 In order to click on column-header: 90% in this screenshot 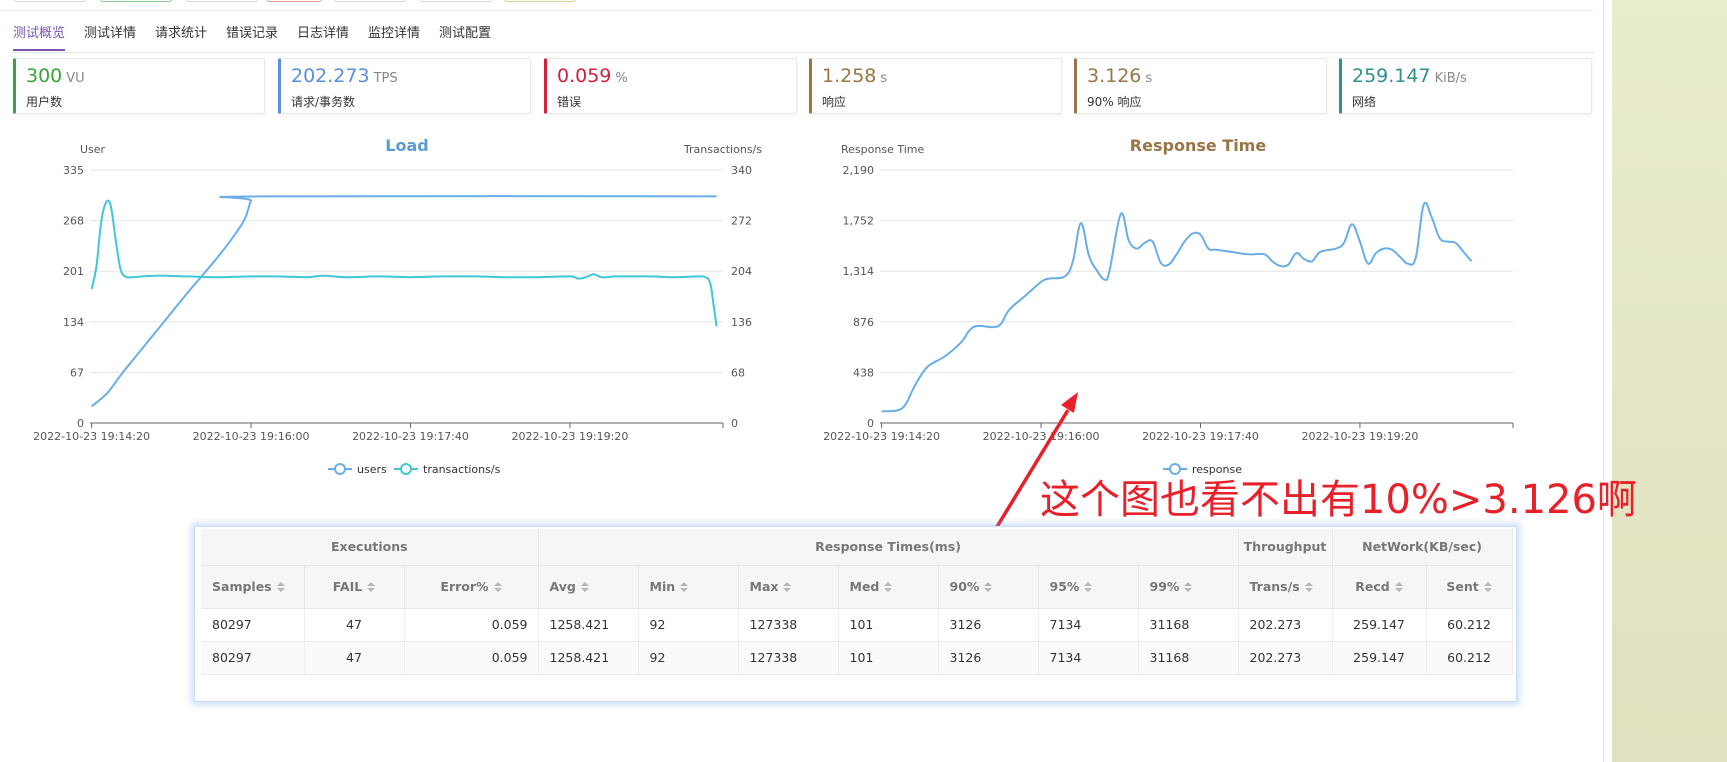, I will do `click(988, 587)`.